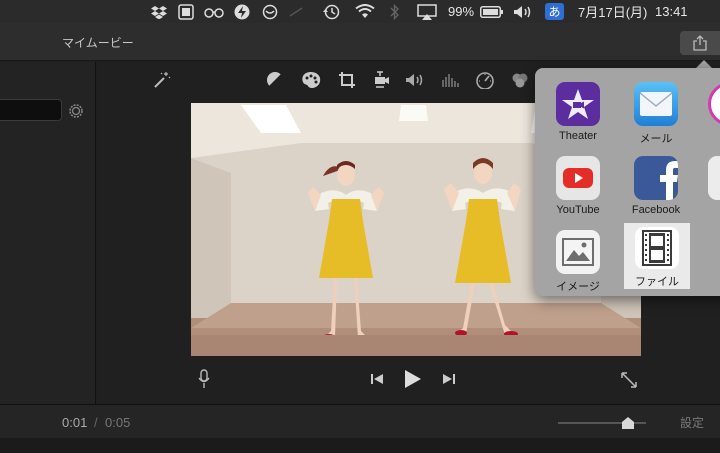 The width and height of the screenshot is (720, 453). Describe the element at coordinates (48, 233) in the screenshot. I see `library-panel` at that location.